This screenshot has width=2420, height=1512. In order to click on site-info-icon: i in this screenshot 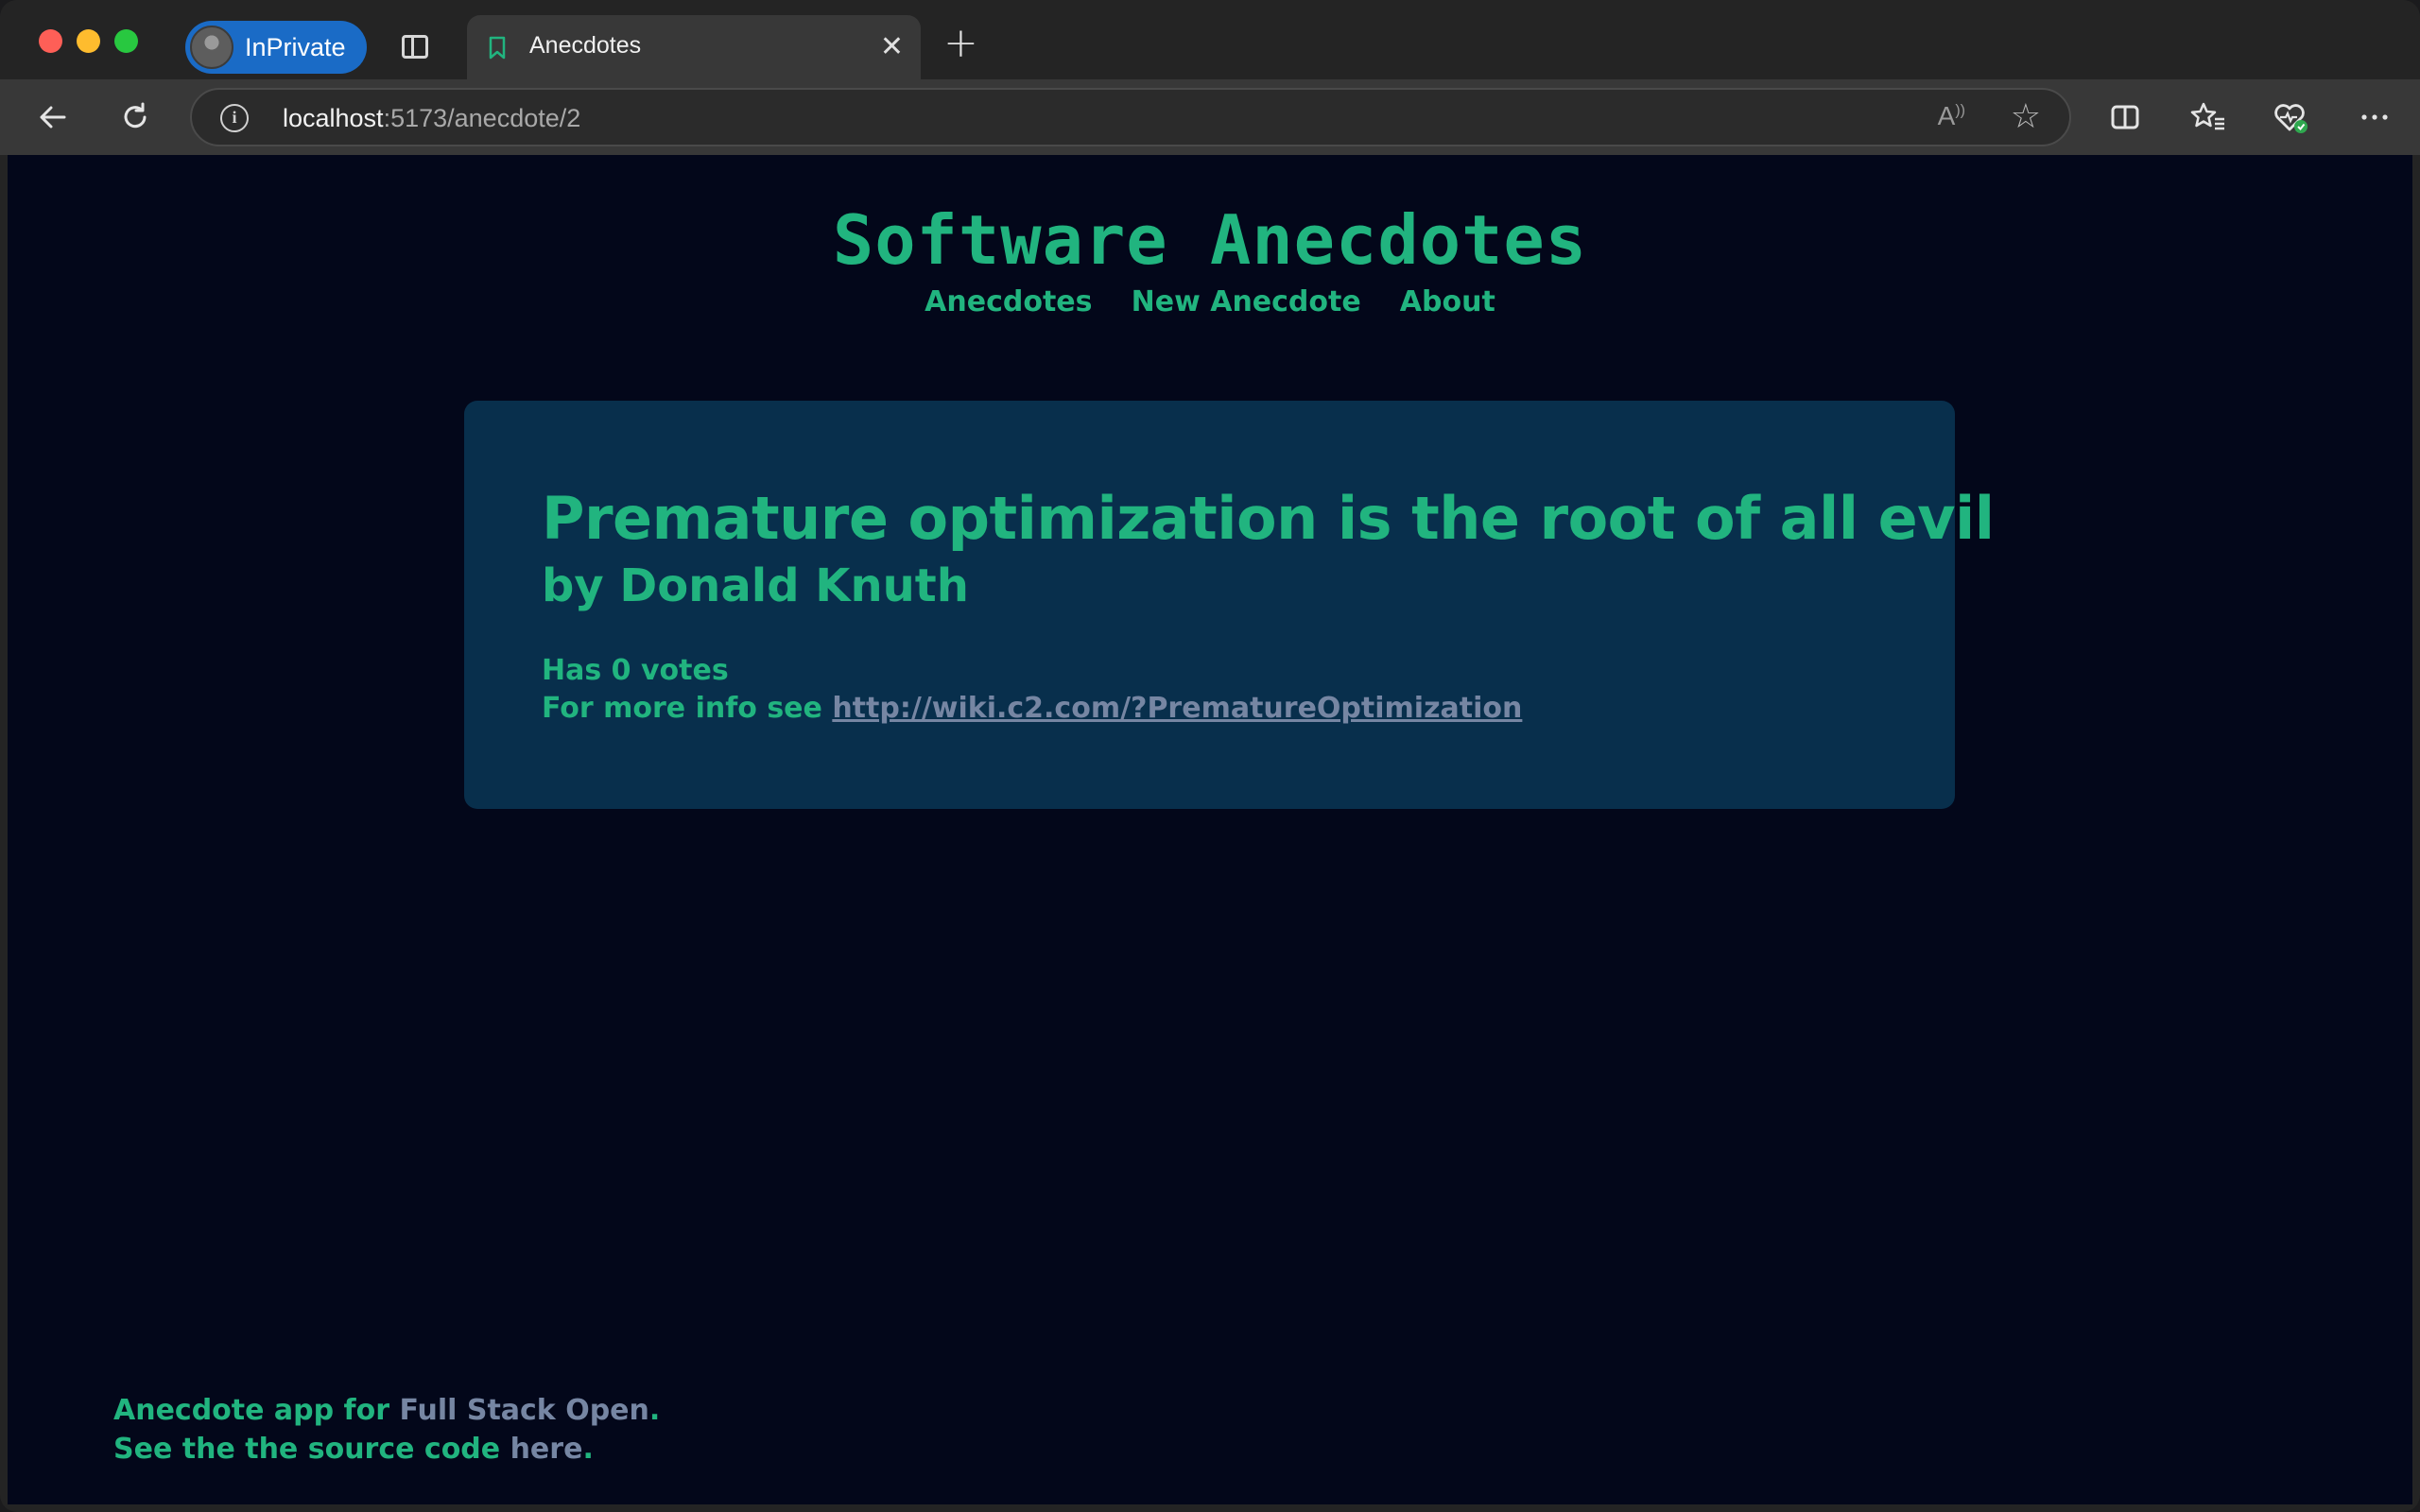, I will do `click(234, 118)`.